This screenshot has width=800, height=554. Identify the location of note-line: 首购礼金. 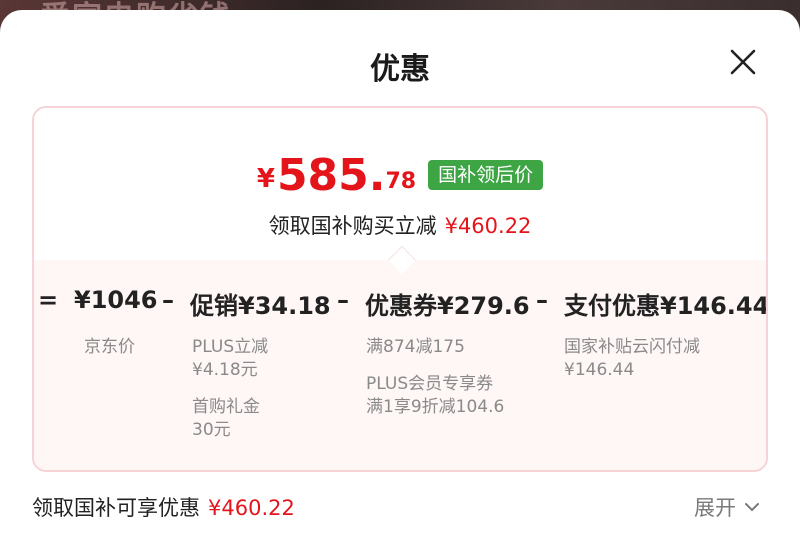
(226, 407).